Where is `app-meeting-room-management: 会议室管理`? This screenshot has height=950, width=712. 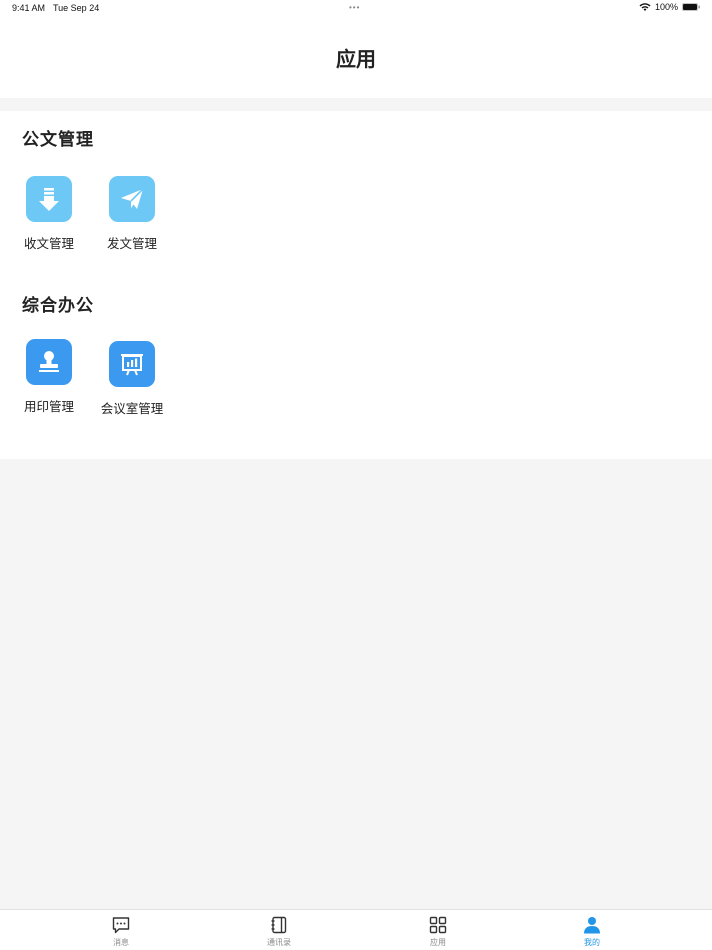 app-meeting-room-management: 会议室管理 is located at coordinates (132, 381).